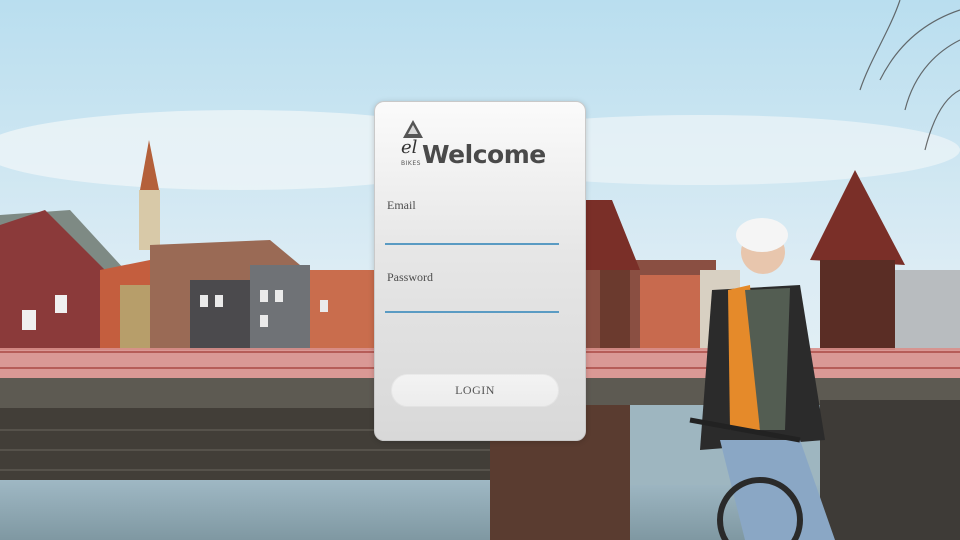 This screenshot has height=540, width=960. I want to click on email-label: Email, so click(401, 205).